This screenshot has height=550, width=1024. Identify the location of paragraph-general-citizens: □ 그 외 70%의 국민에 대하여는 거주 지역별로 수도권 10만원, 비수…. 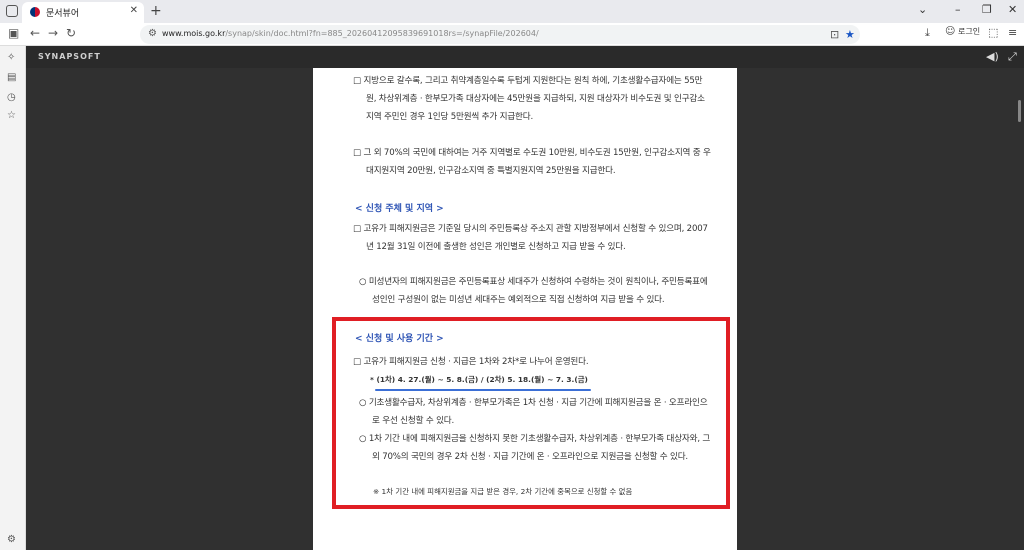
(532, 162).